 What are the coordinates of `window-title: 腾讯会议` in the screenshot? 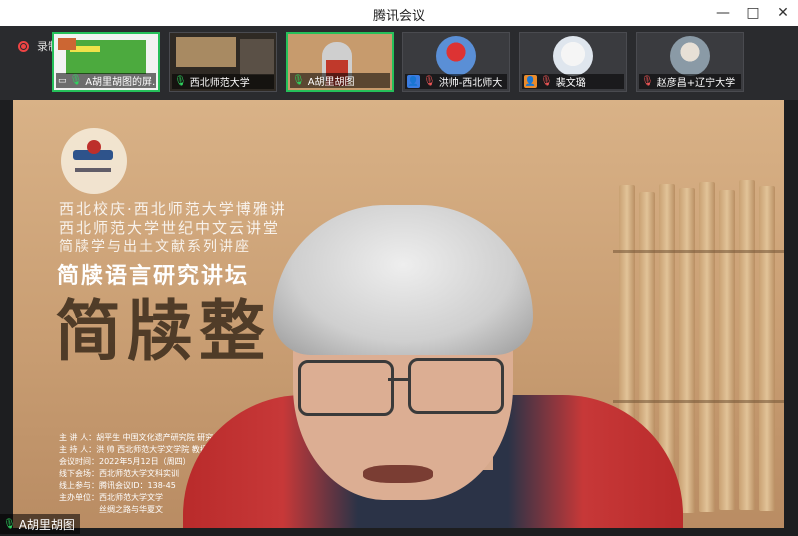 It's located at (398, 16).